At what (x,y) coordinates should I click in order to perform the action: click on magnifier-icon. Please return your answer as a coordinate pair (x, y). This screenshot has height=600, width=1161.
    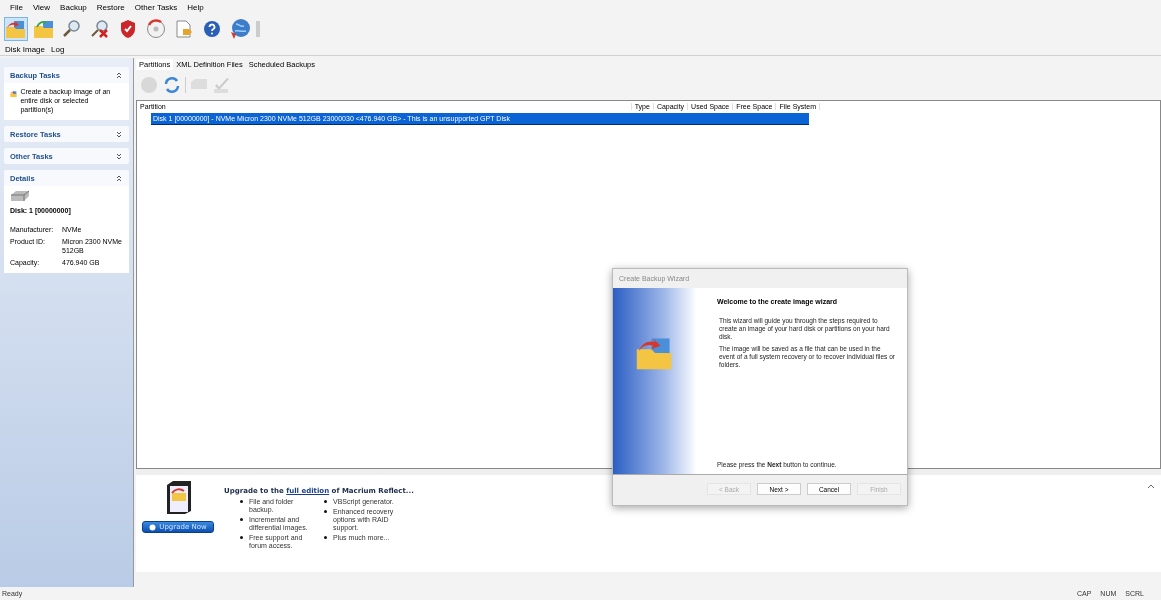
    Looking at the image, I should click on (72, 29).